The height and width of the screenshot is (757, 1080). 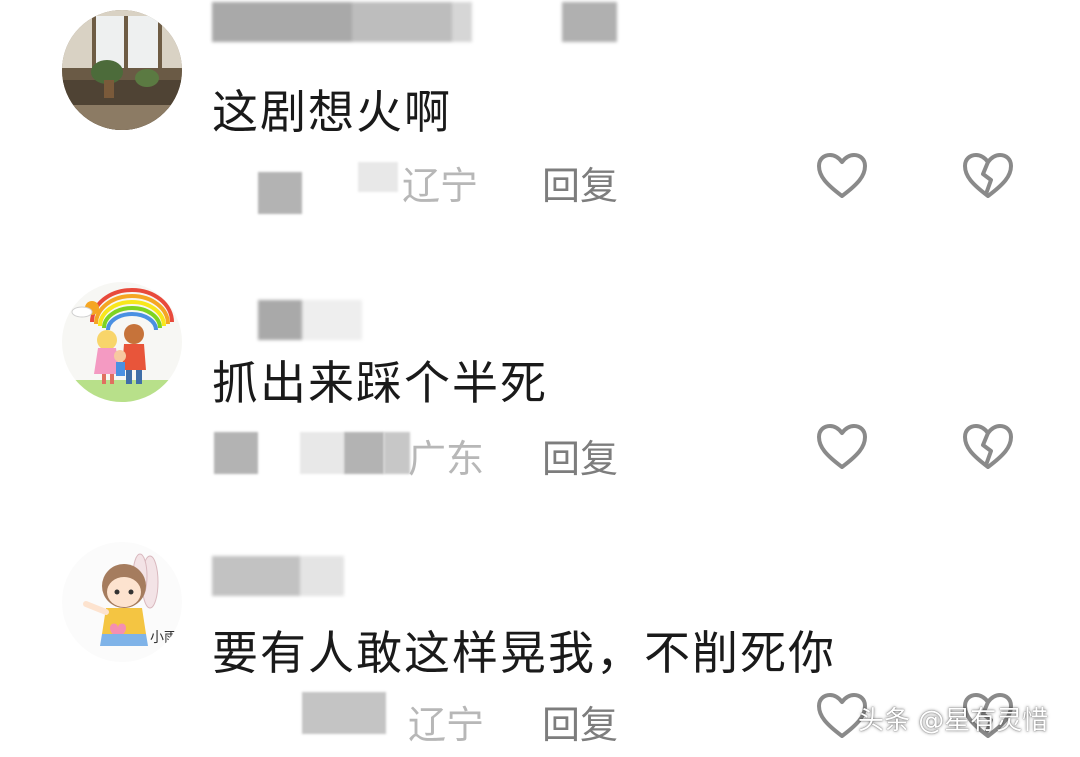 What do you see at coordinates (380, 383) in the screenshot?
I see `comment-text: 抓出来踩个半死` at bounding box center [380, 383].